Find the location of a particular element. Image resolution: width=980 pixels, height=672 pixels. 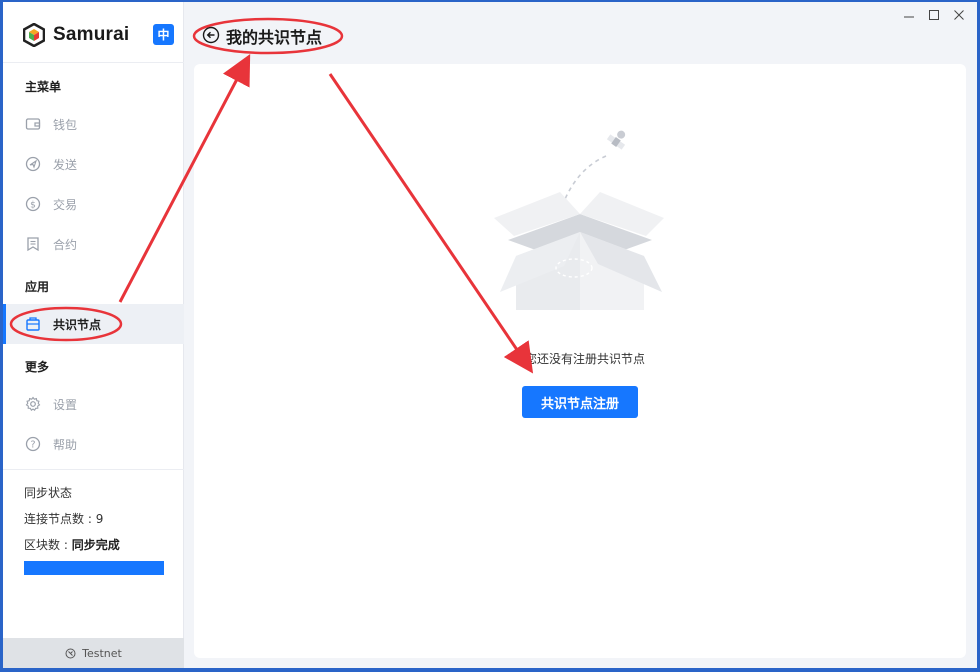

brand-name: Samurai is located at coordinates (91, 34).